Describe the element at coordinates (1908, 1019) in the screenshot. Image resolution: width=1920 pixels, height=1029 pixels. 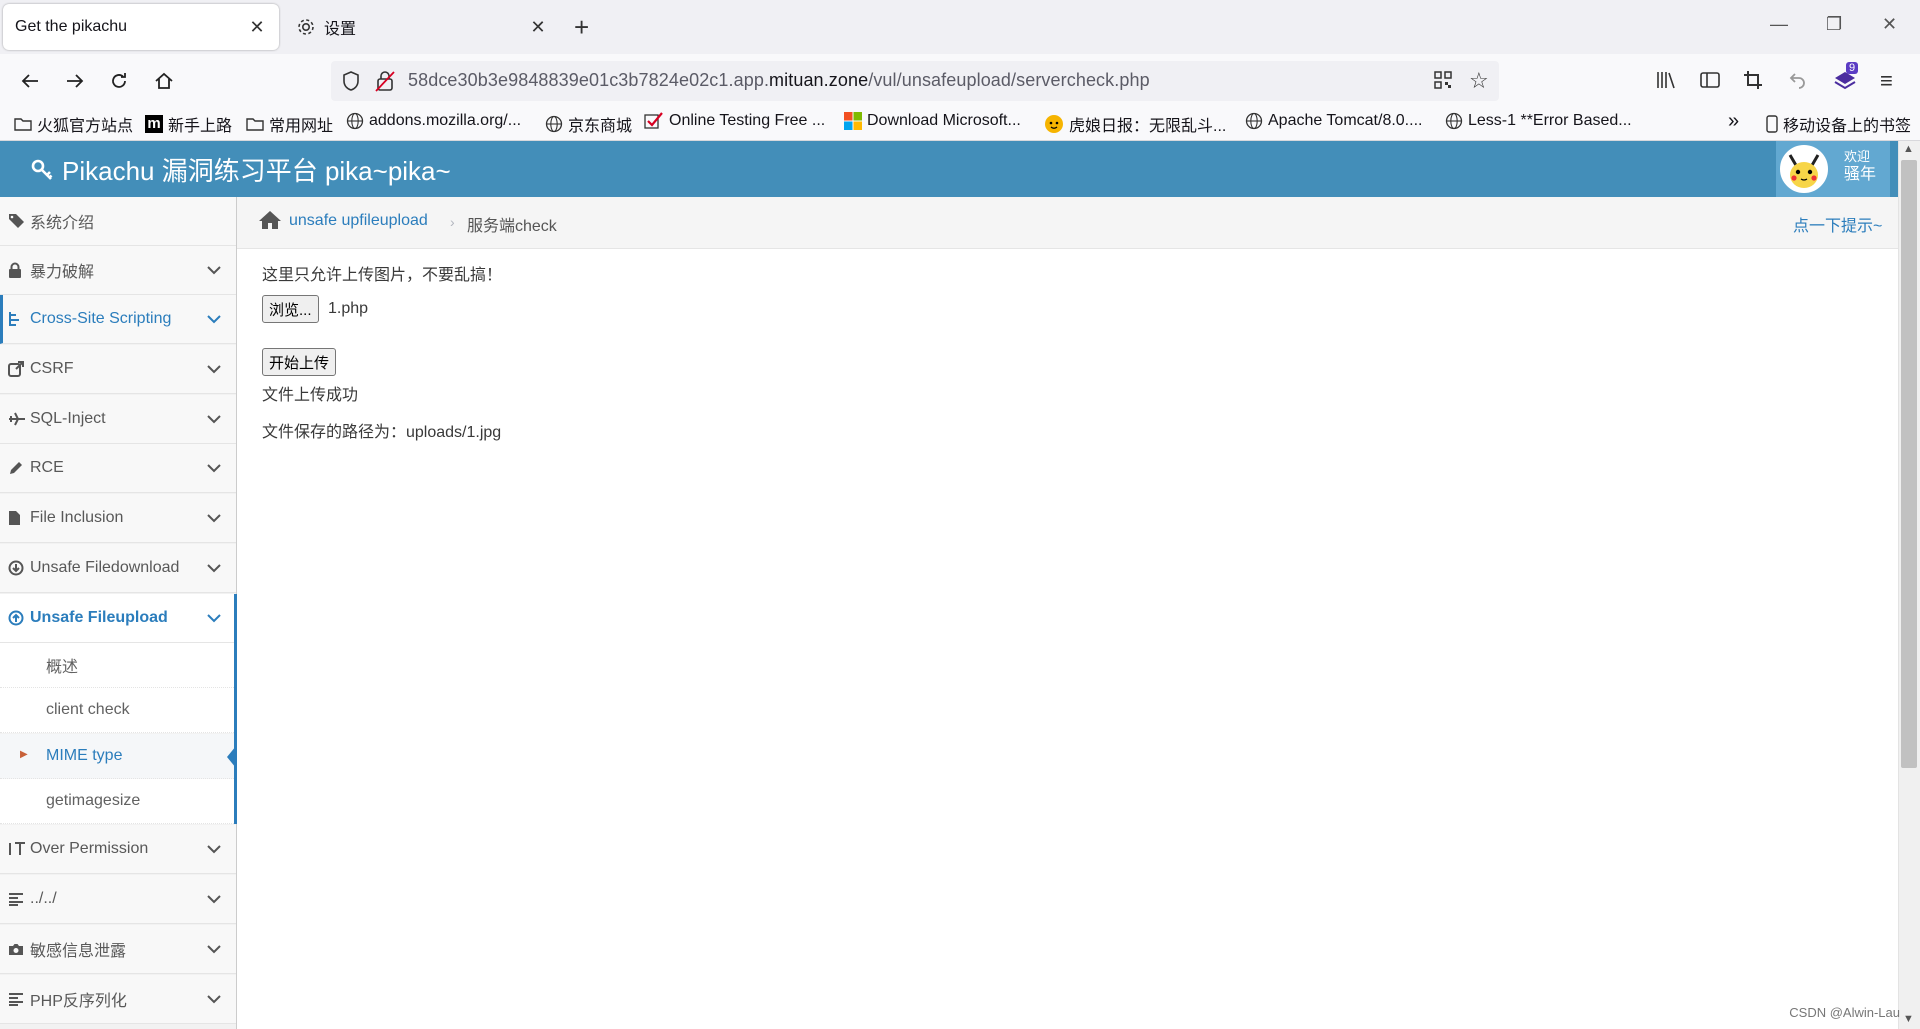
I see `scroll-down-icon: ▼` at that location.